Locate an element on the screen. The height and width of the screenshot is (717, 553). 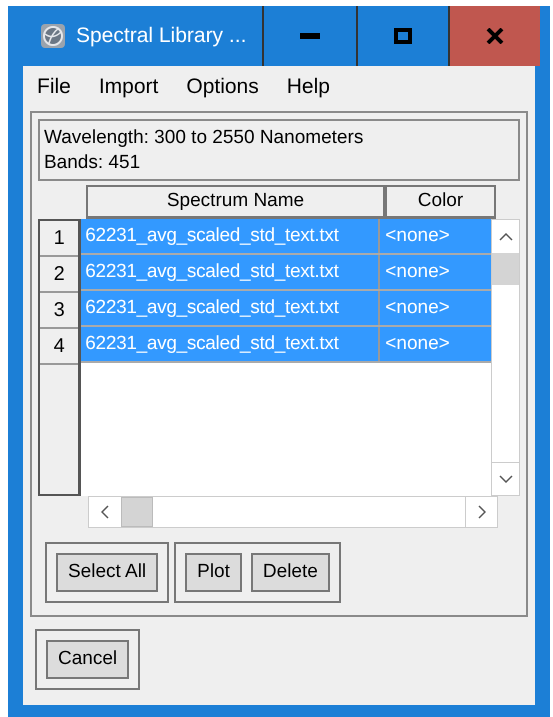
chevron-right-icon is located at coordinates (482, 512).